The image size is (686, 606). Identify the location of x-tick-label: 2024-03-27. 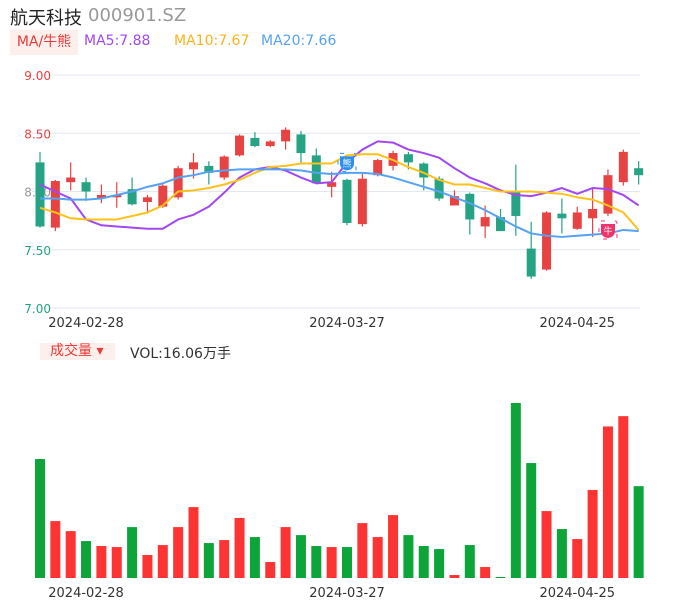
(347, 323).